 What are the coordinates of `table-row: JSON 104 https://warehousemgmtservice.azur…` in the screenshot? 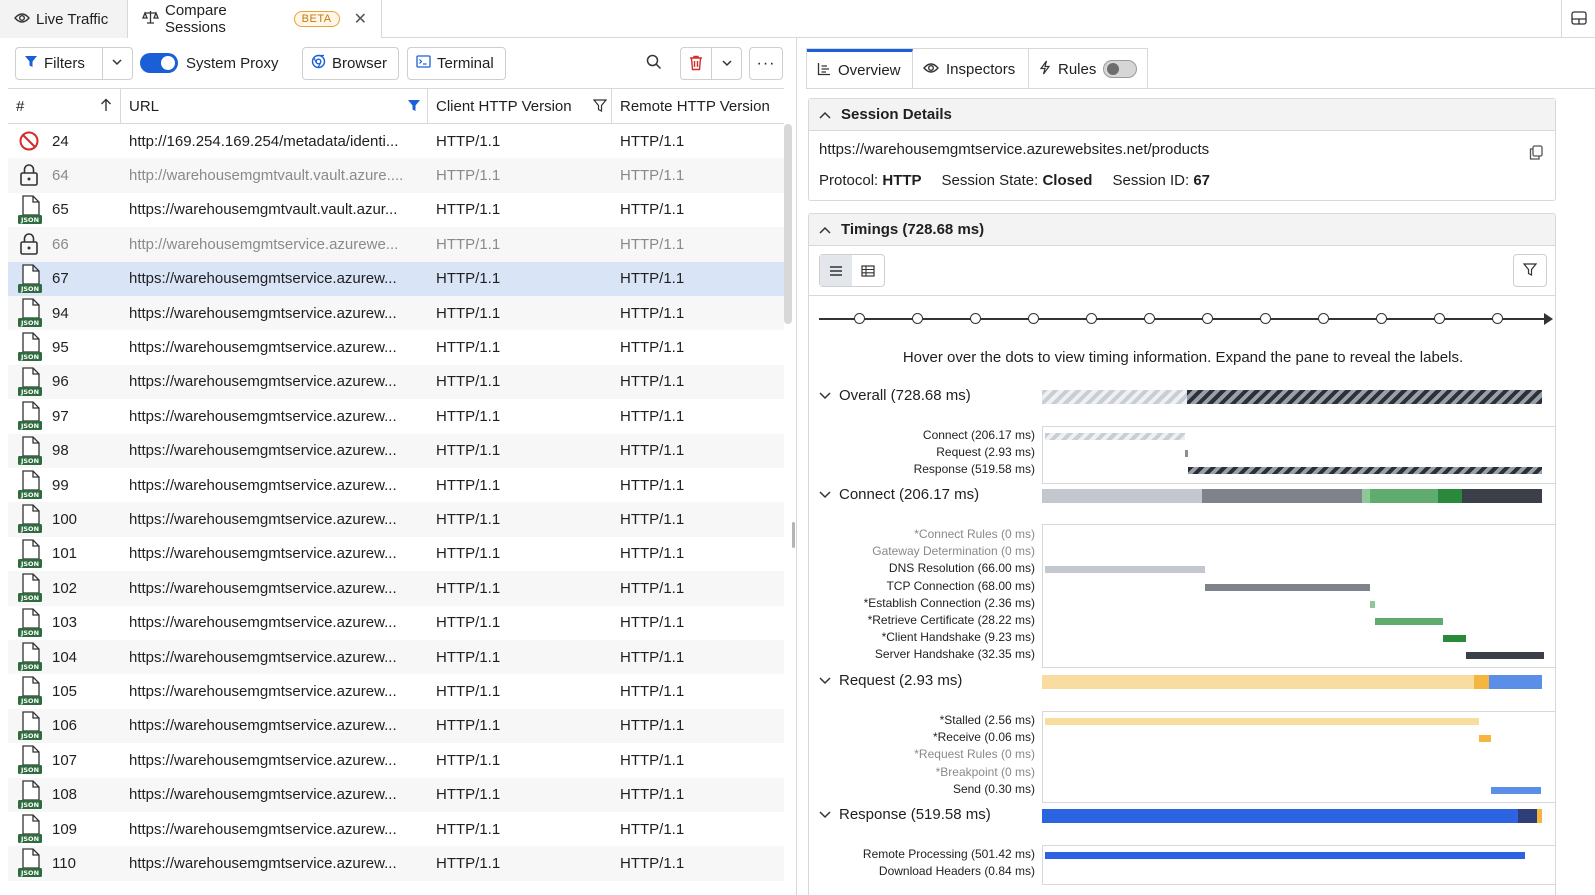 It's located at (396, 657).